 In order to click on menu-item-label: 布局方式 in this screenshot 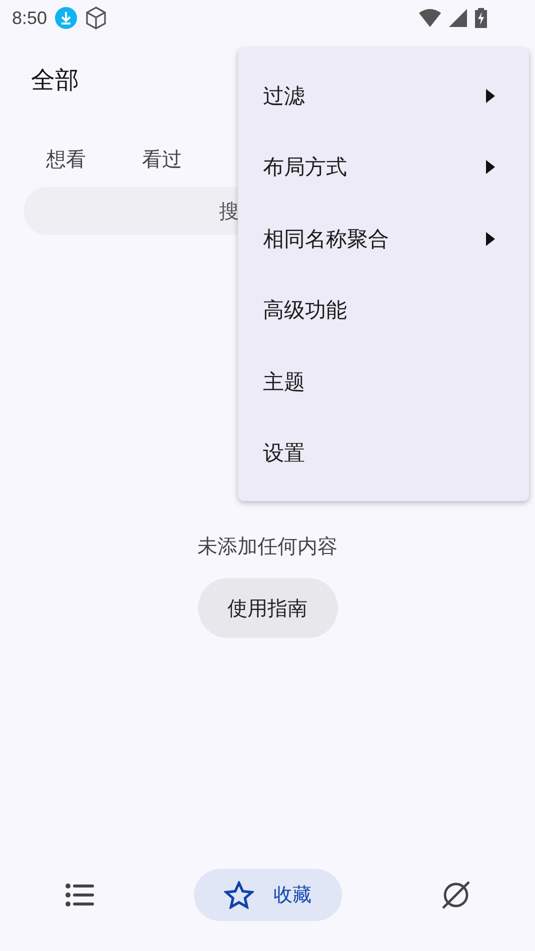, I will do `click(305, 168)`.